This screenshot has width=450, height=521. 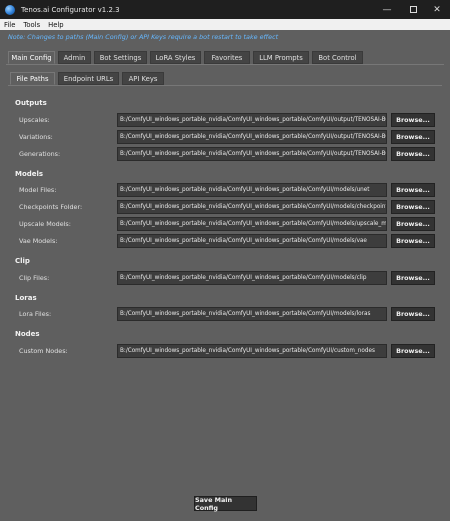 What do you see at coordinates (51, 207) in the screenshot?
I see `path-label: Checkpoints Folder:` at bounding box center [51, 207].